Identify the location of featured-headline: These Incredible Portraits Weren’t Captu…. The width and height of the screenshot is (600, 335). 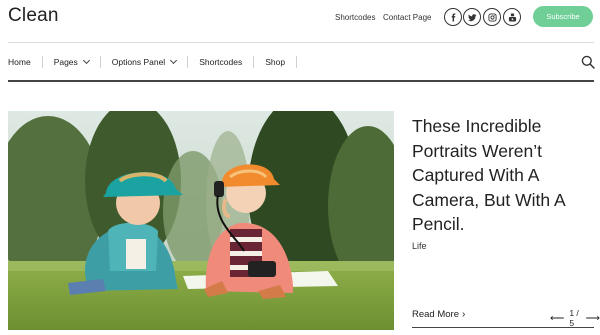
(505, 175).